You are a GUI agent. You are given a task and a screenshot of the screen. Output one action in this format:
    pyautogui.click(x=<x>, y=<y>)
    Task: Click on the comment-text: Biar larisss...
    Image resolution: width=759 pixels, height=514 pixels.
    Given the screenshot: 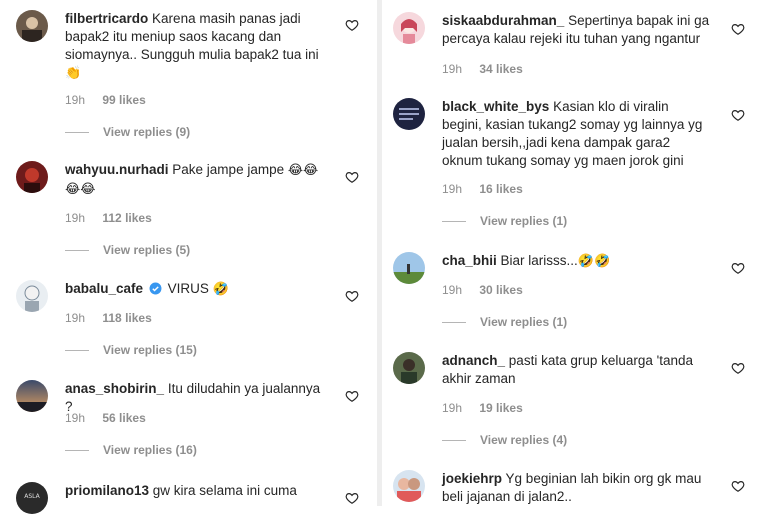 What is the action you would take?
    pyautogui.click(x=539, y=260)
    